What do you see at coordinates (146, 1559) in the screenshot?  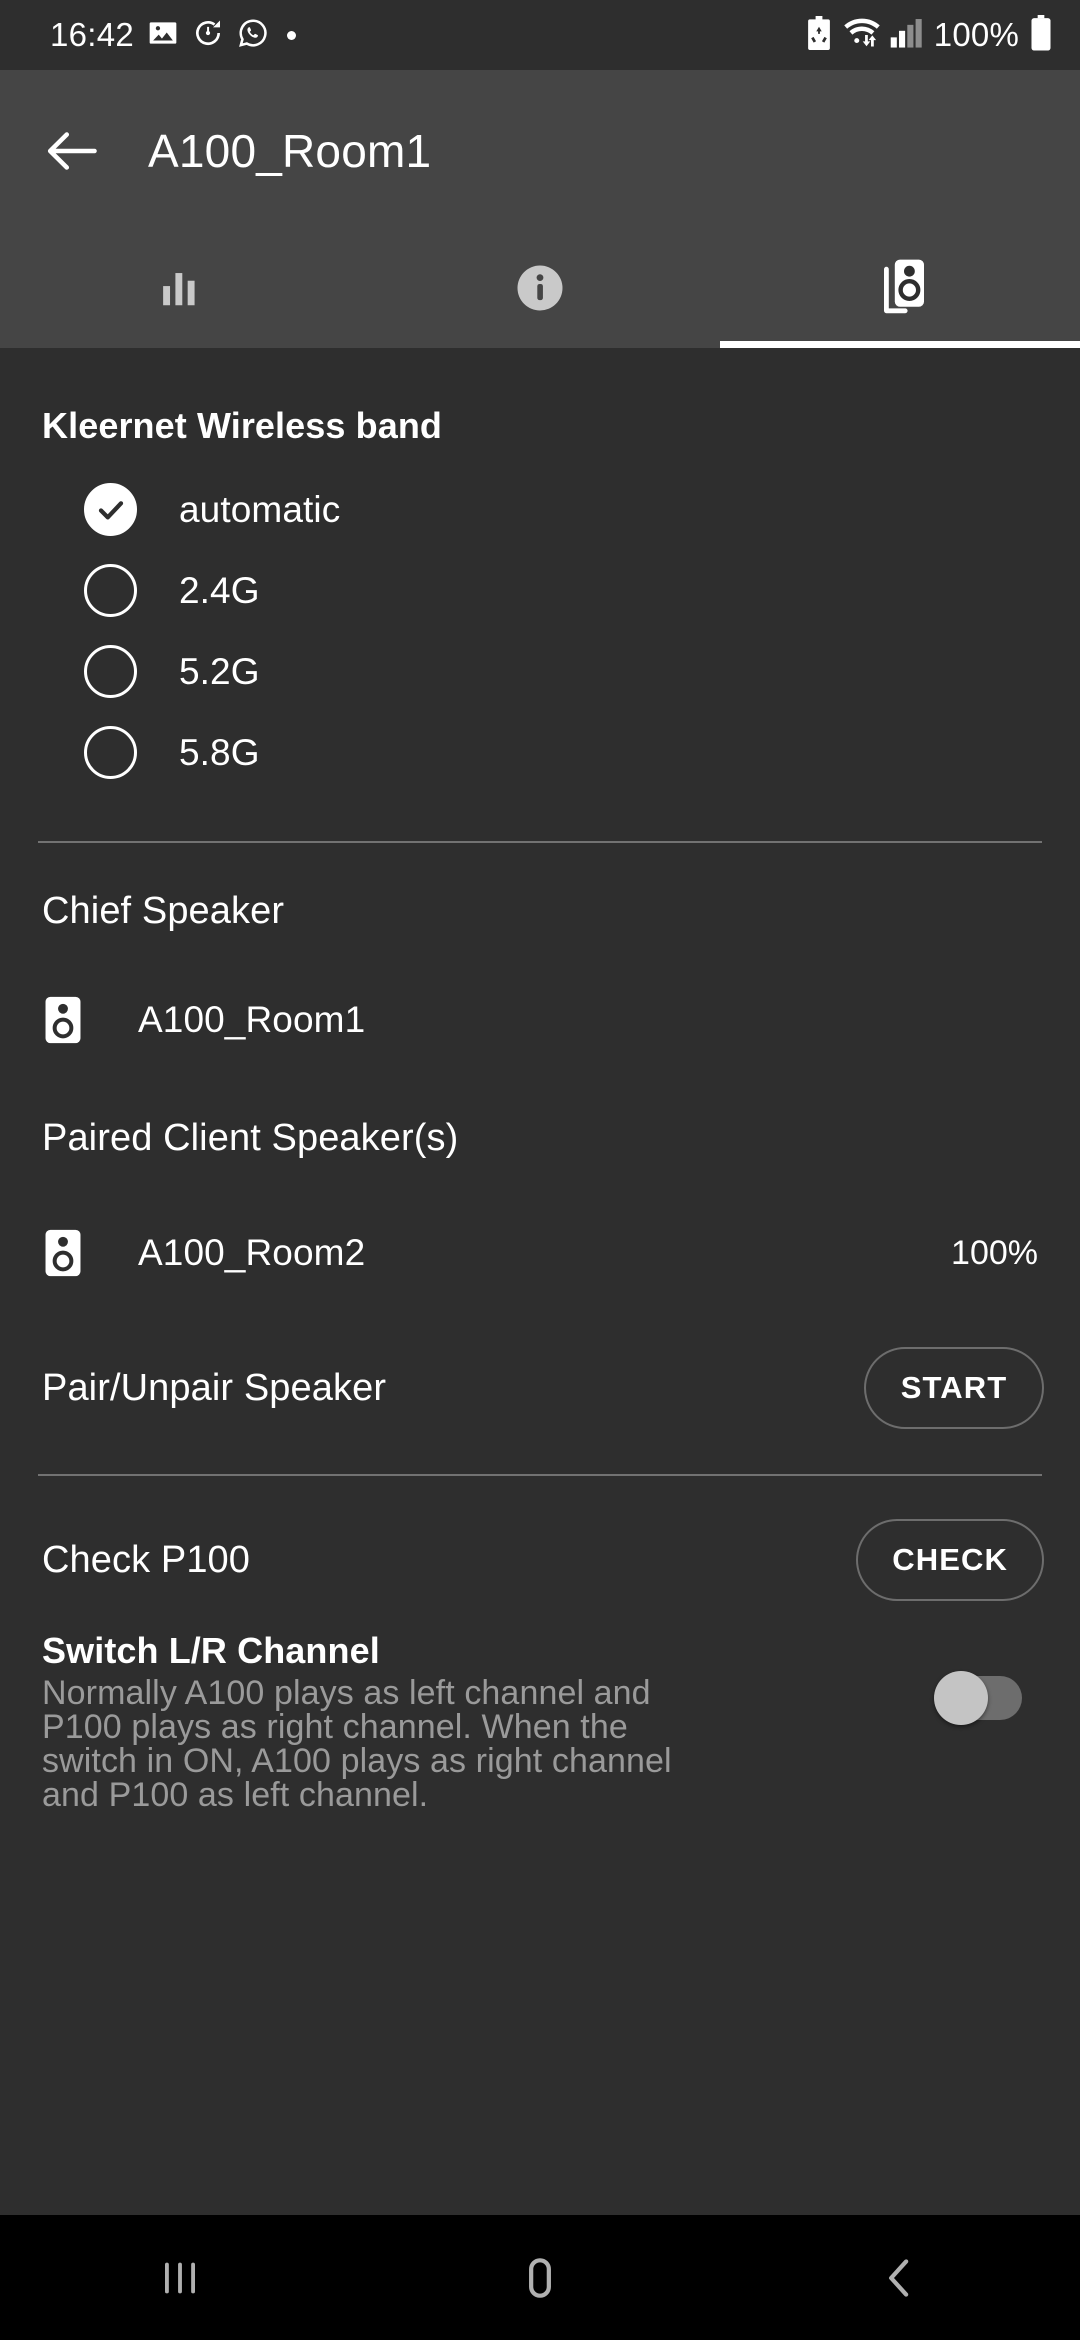 I see `check-p100-label: Check P100` at bounding box center [146, 1559].